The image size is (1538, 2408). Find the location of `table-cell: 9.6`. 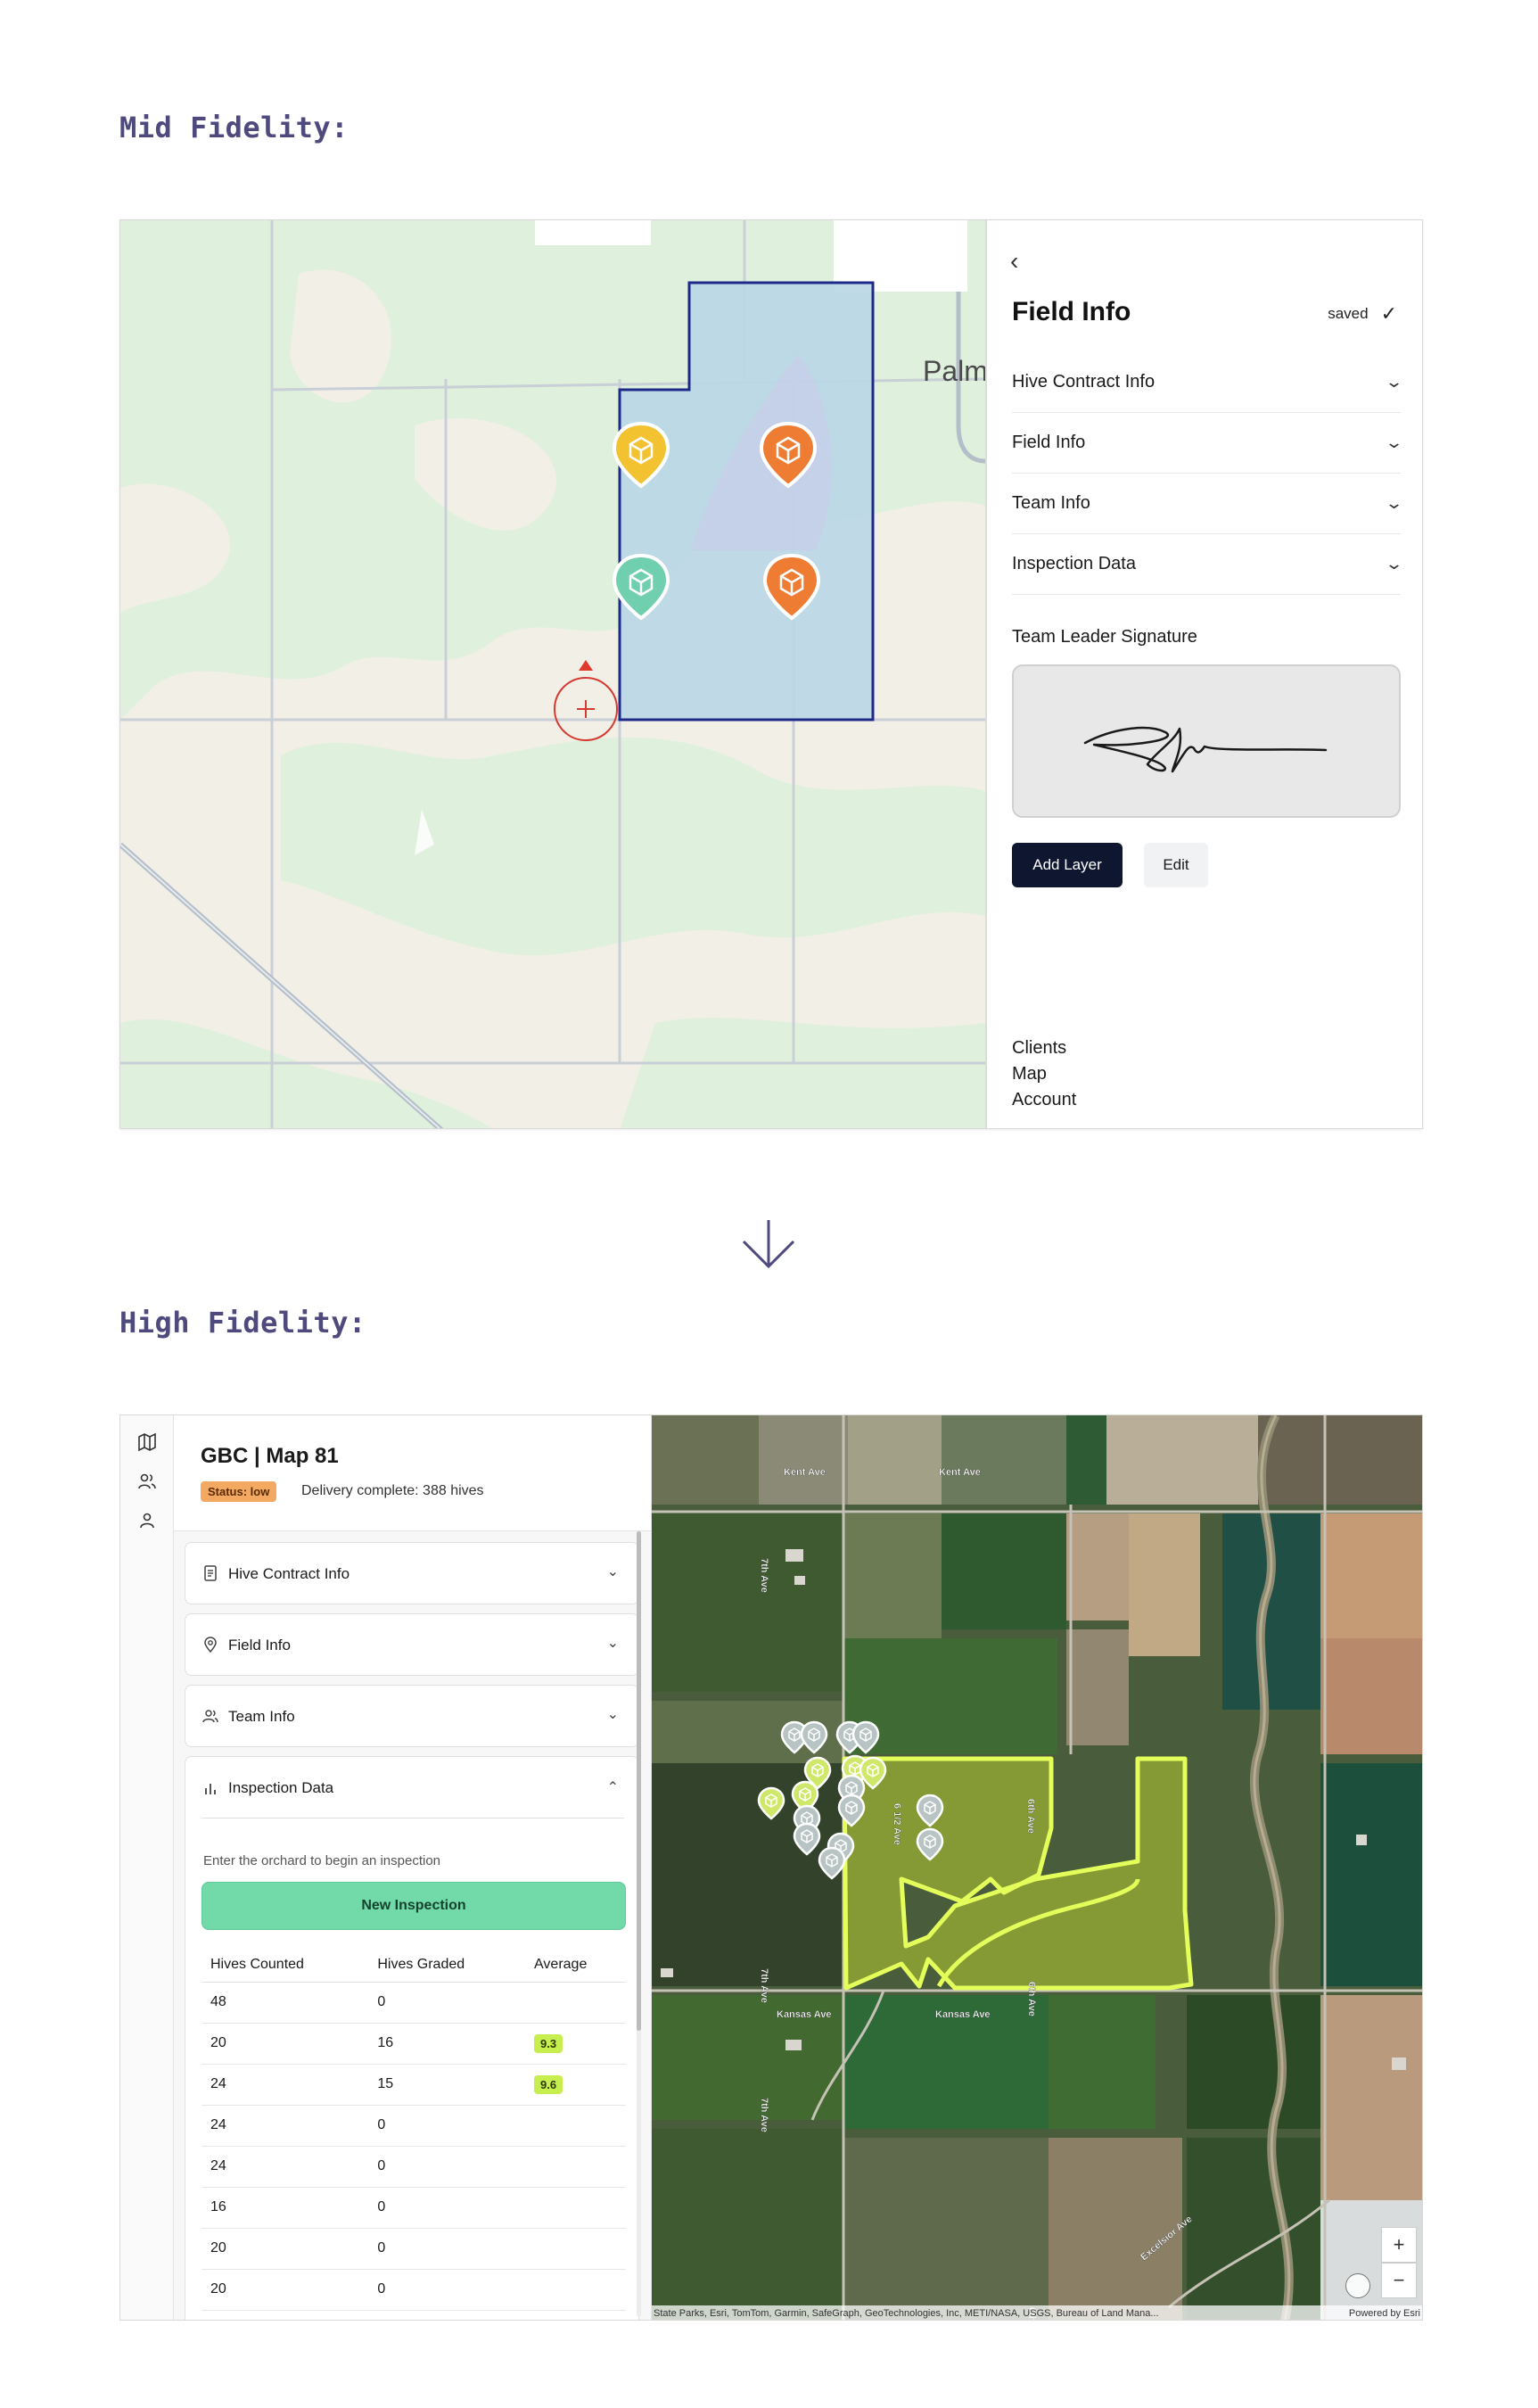

table-cell: 9.6 is located at coordinates (576, 2085).